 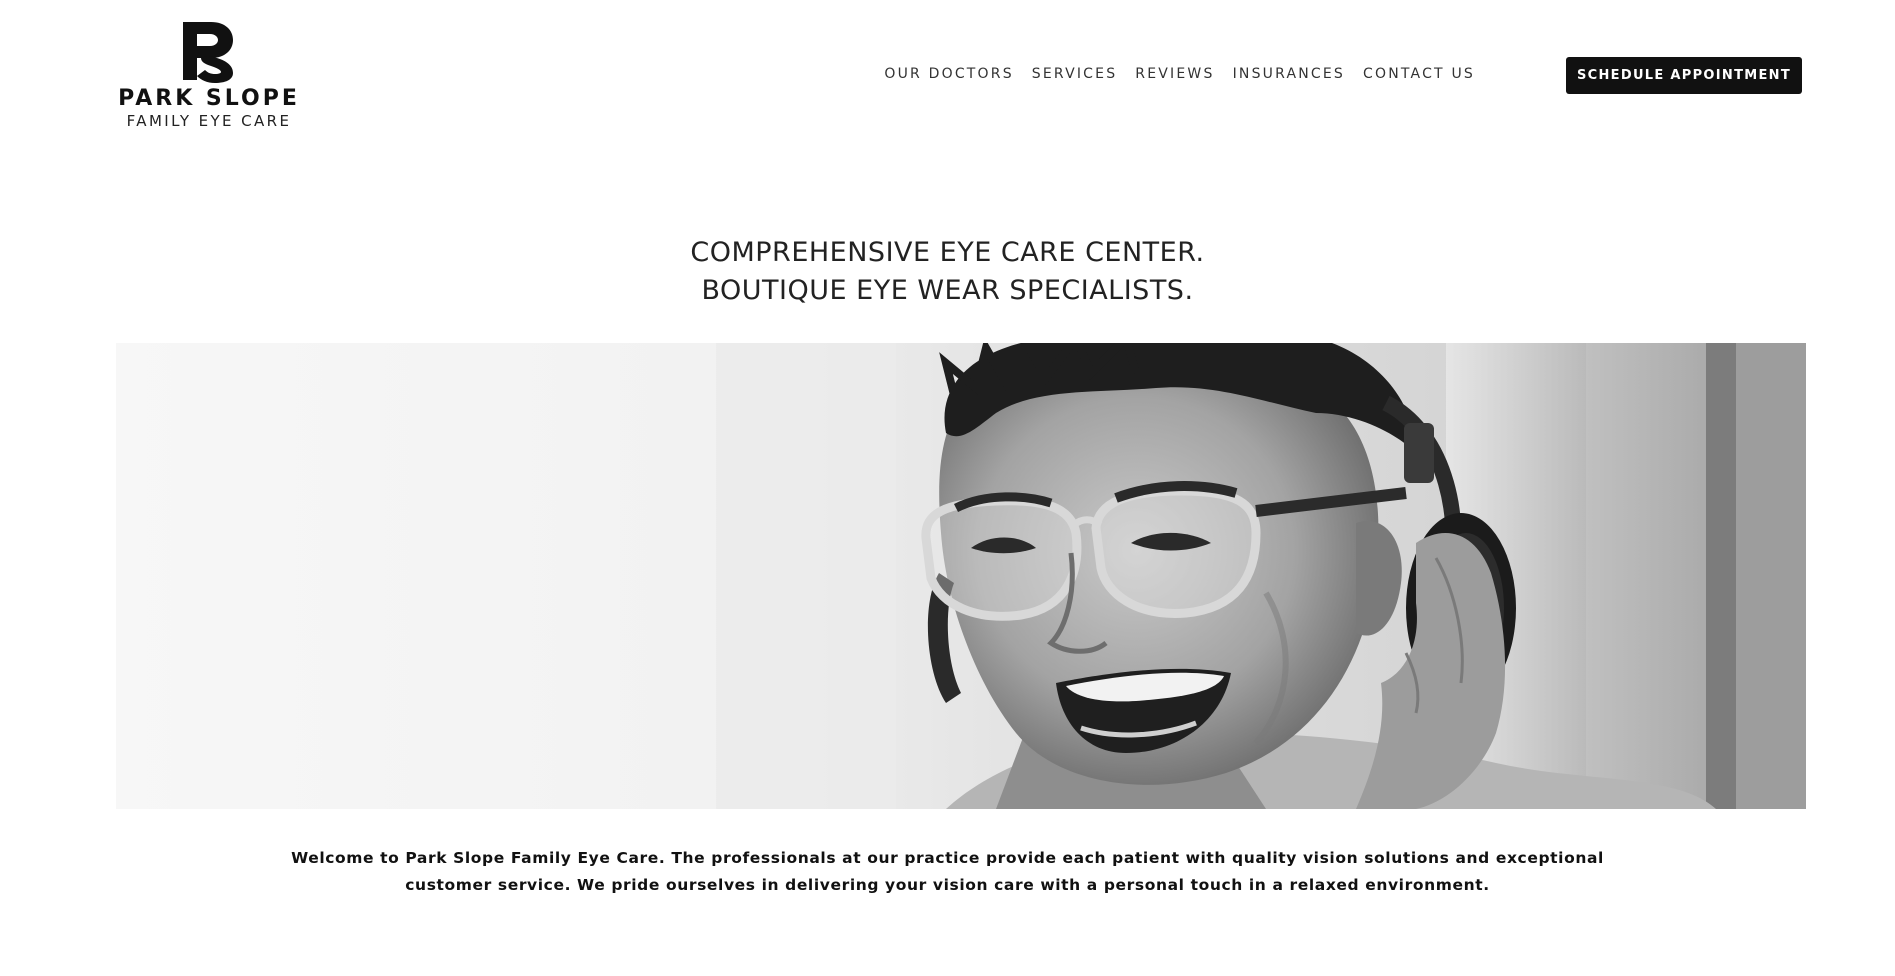 What do you see at coordinates (209, 98) in the screenshot?
I see `brand-name: PARK SLOPE` at bounding box center [209, 98].